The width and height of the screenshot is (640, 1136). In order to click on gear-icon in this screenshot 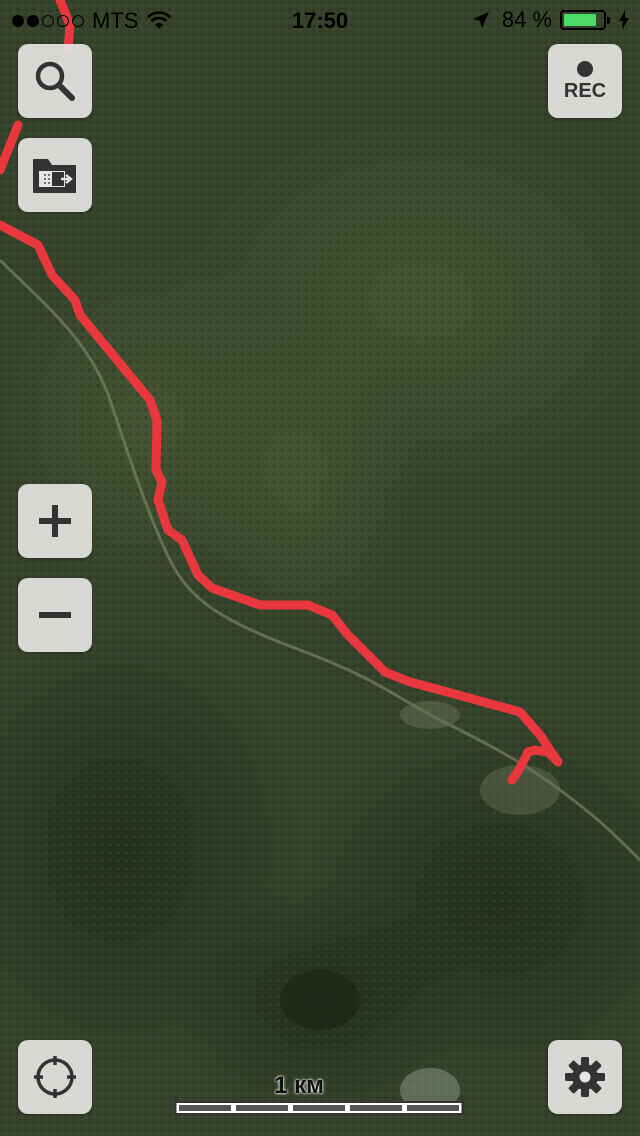, I will do `click(585, 1077)`.